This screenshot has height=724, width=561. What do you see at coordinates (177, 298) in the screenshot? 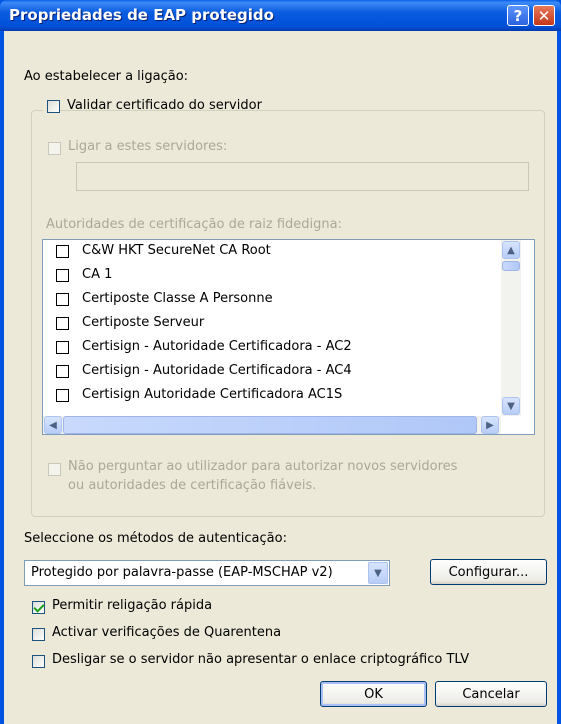
I see `ca-label: Certiposte Classe A Personne` at bounding box center [177, 298].